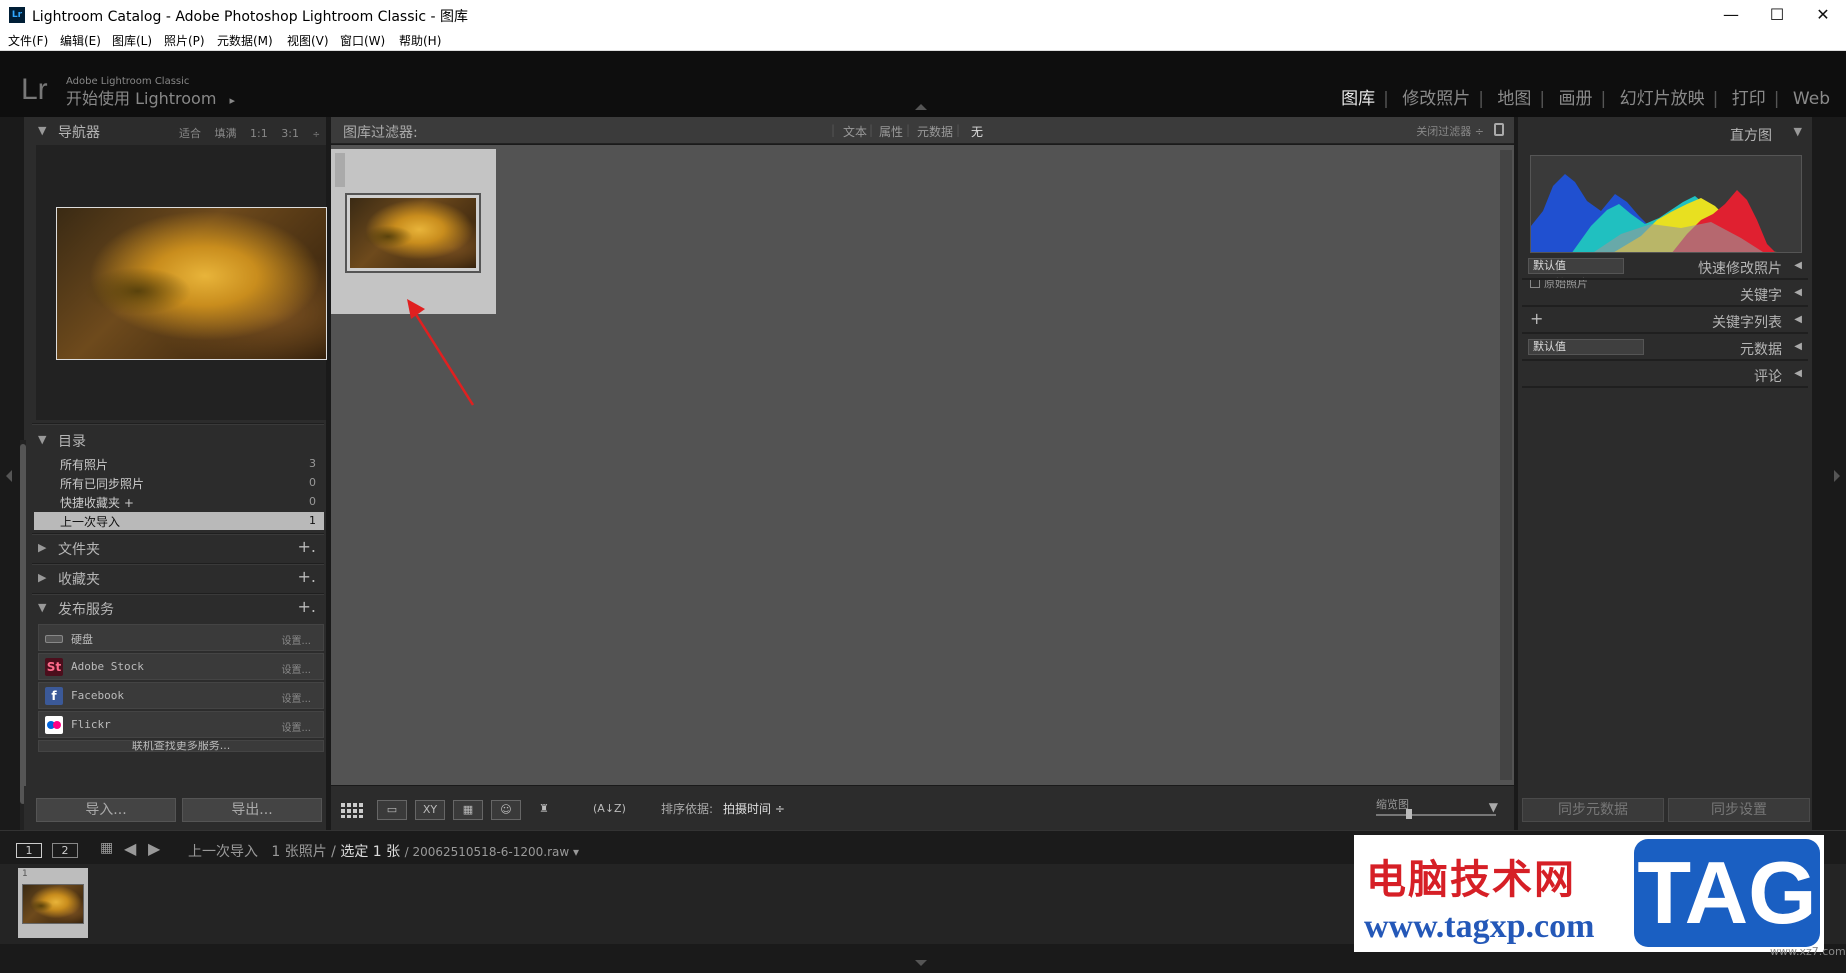  What do you see at coordinates (1768, 377) in the screenshot?
I see `comments-label: 评论` at bounding box center [1768, 377].